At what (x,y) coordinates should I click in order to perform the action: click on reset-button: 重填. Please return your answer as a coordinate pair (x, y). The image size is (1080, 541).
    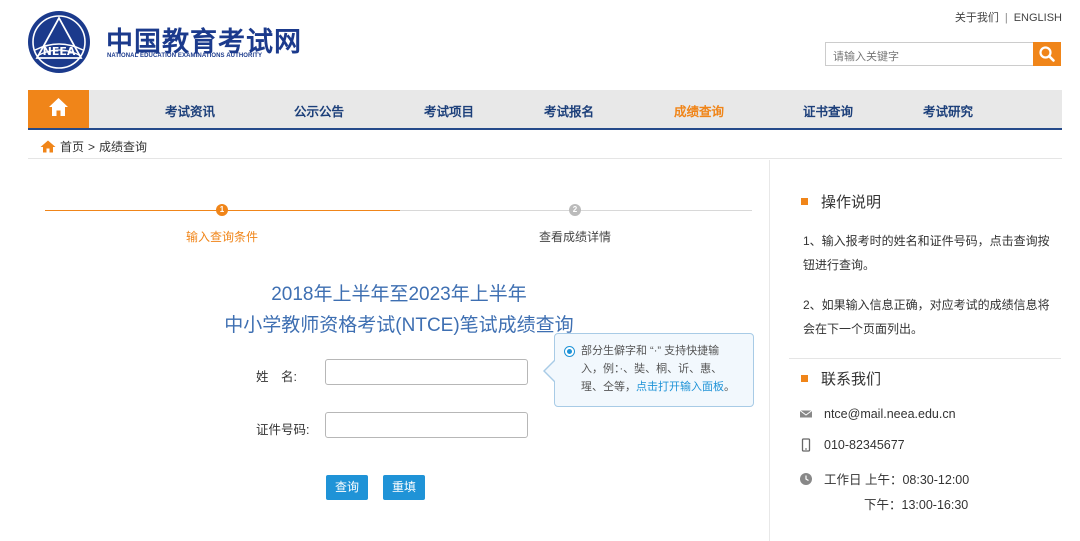
    Looking at the image, I should click on (404, 487).